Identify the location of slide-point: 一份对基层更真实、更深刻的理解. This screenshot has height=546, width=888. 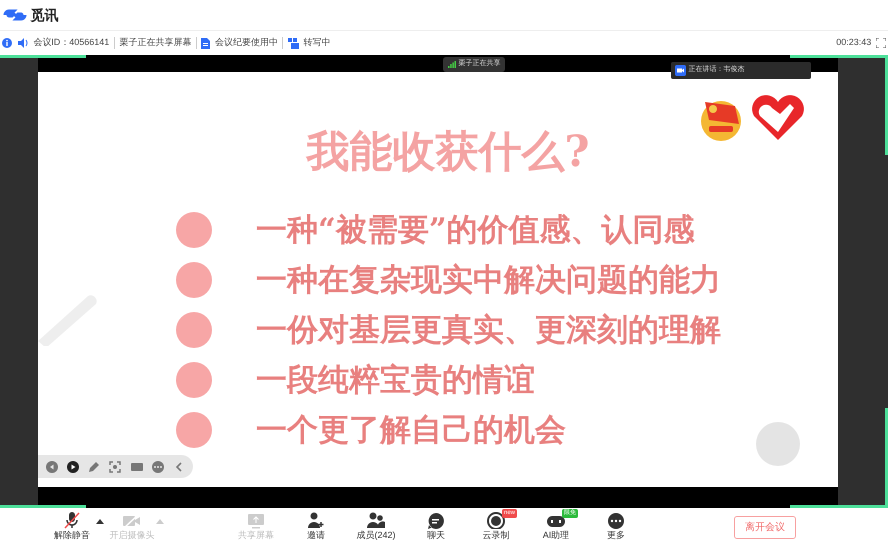
(488, 330).